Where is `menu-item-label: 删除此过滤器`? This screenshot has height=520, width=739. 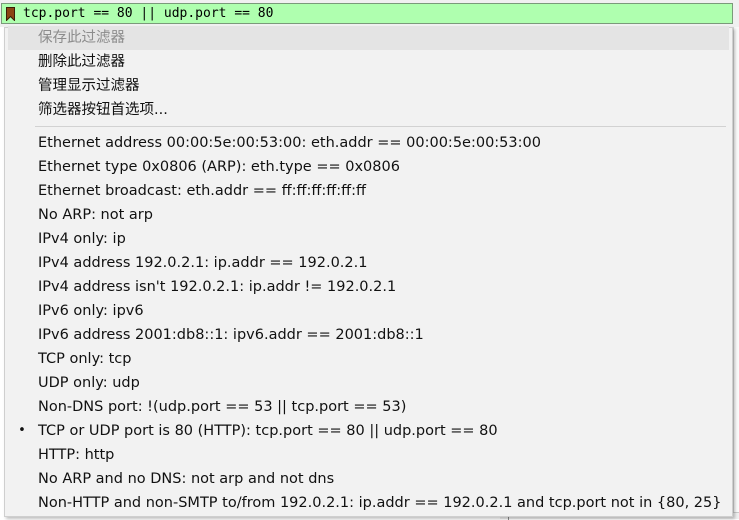 menu-item-label: 删除此过滤器 is located at coordinates (81, 62).